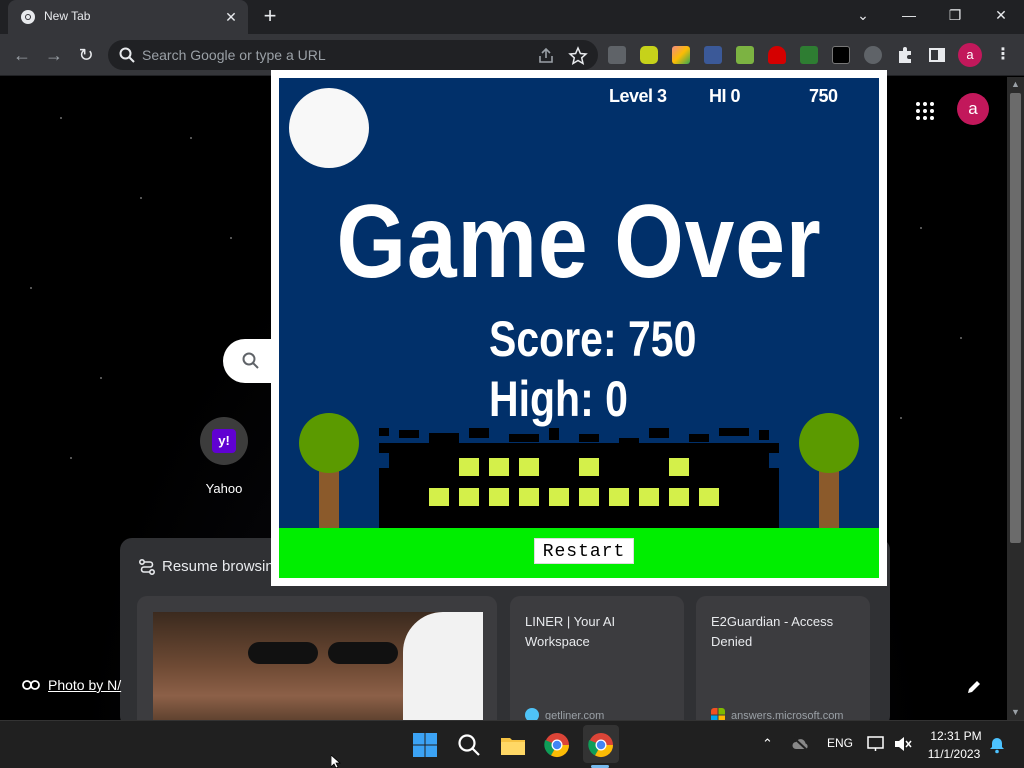 Image resolution: width=1024 pixels, height=768 pixels. What do you see at coordinates (329, 443) in the screenshot?
I see `tree-left` at bounding box center [329, 443].